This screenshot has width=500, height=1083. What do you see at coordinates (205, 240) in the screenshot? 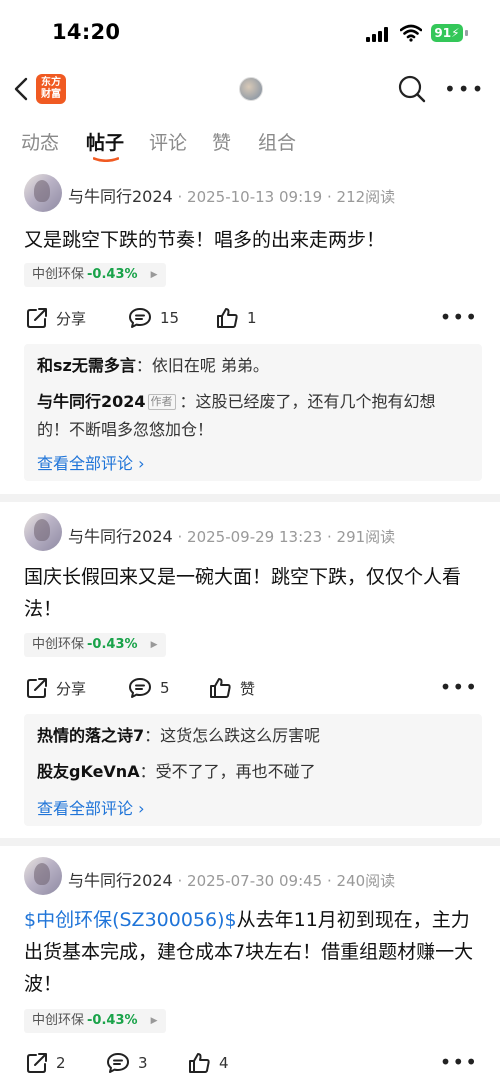
I see `post-text: 又是跳空下跌的节奏！唱多的出来走两步！` at bounding box center [205, 240].